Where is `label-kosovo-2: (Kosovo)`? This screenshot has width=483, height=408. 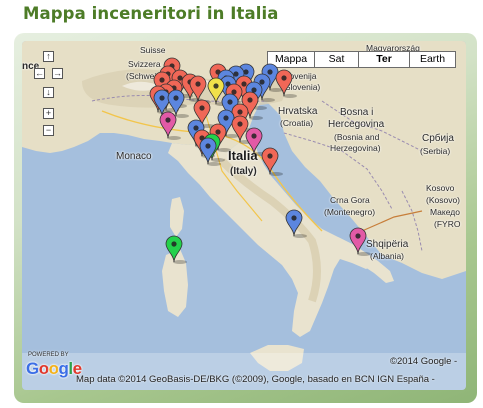 label-kosovo-2: (Kosovo) is located at coordinates (443, 200).